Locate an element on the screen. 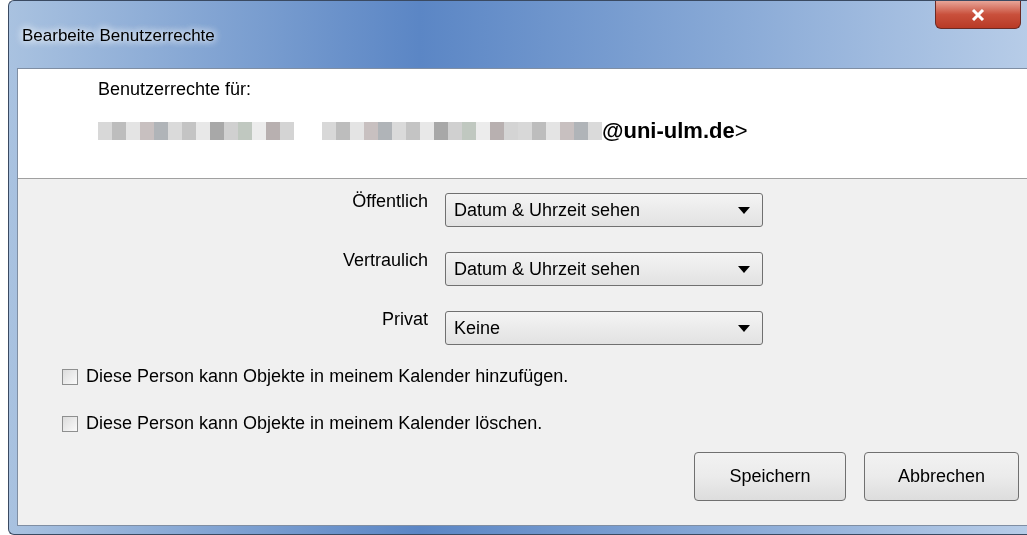 Image resolution: width=1027 pixels, height=535 pixels. close-icon is located at coordinates (978, 14).